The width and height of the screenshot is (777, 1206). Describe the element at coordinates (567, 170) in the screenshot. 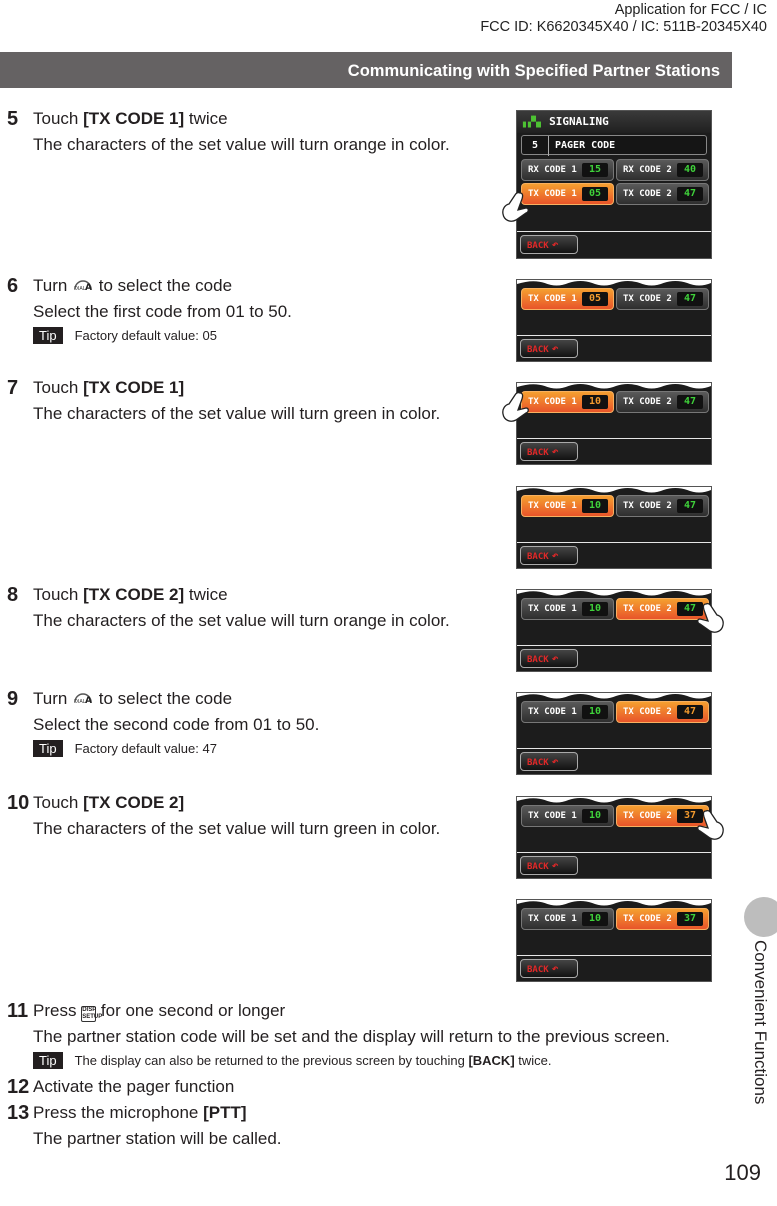

I see `rx-code-1-button: RX CODE 1 15` at that location.